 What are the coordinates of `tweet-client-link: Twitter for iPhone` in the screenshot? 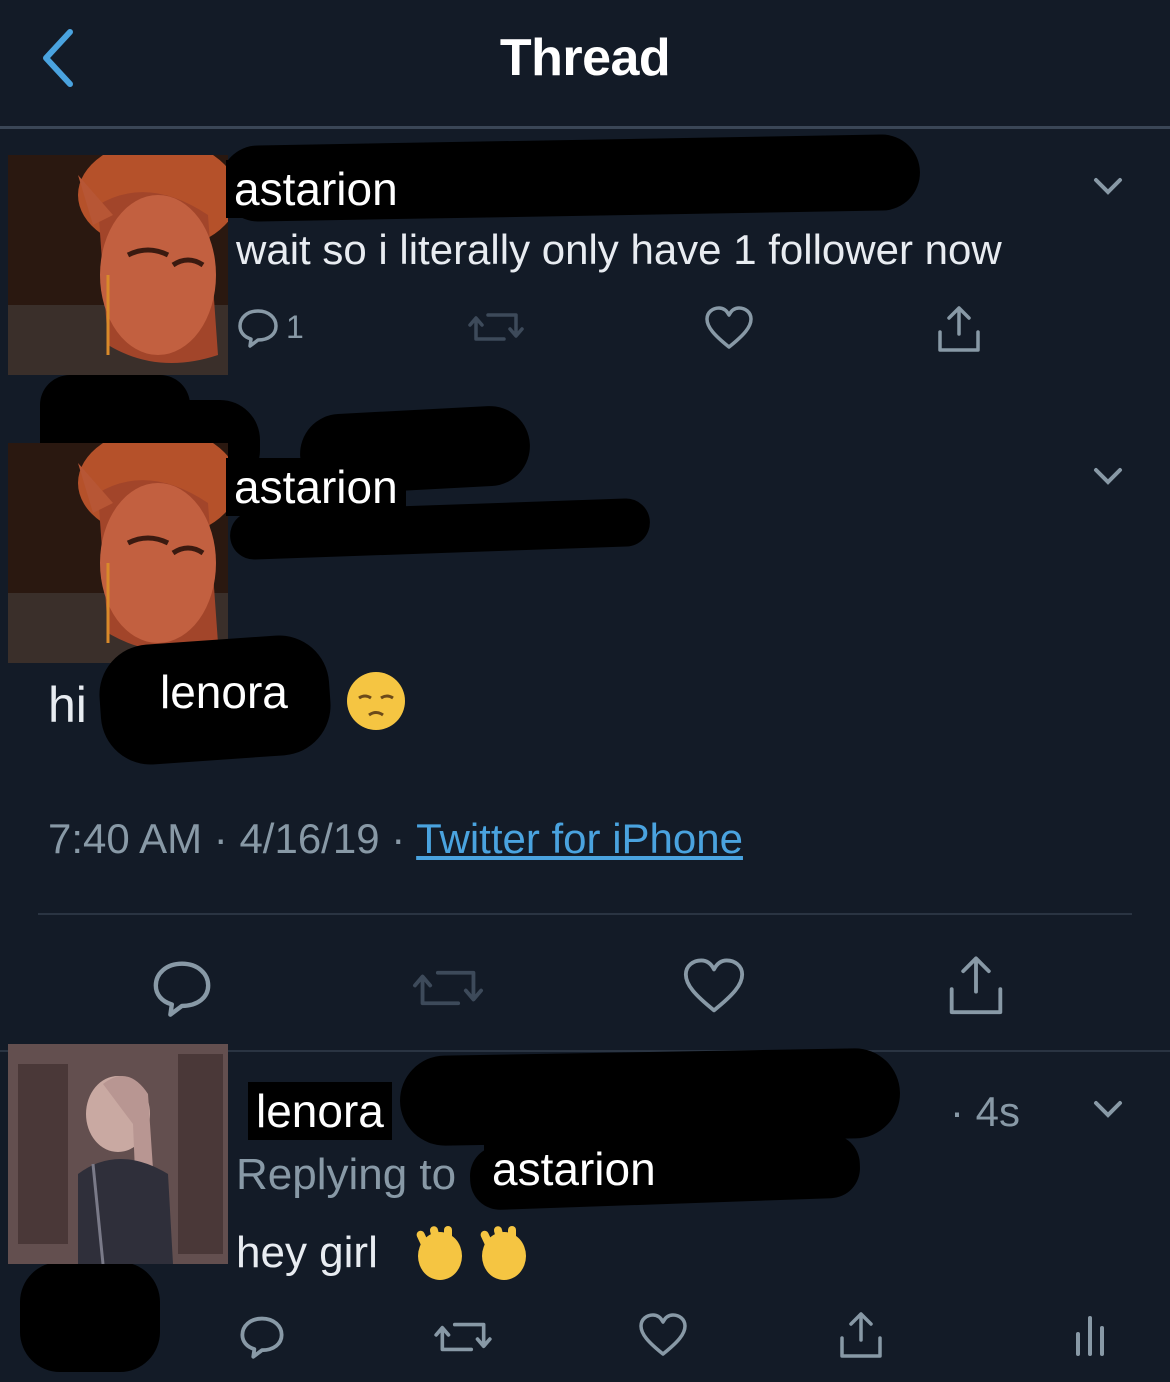 It's located at (579, 838).